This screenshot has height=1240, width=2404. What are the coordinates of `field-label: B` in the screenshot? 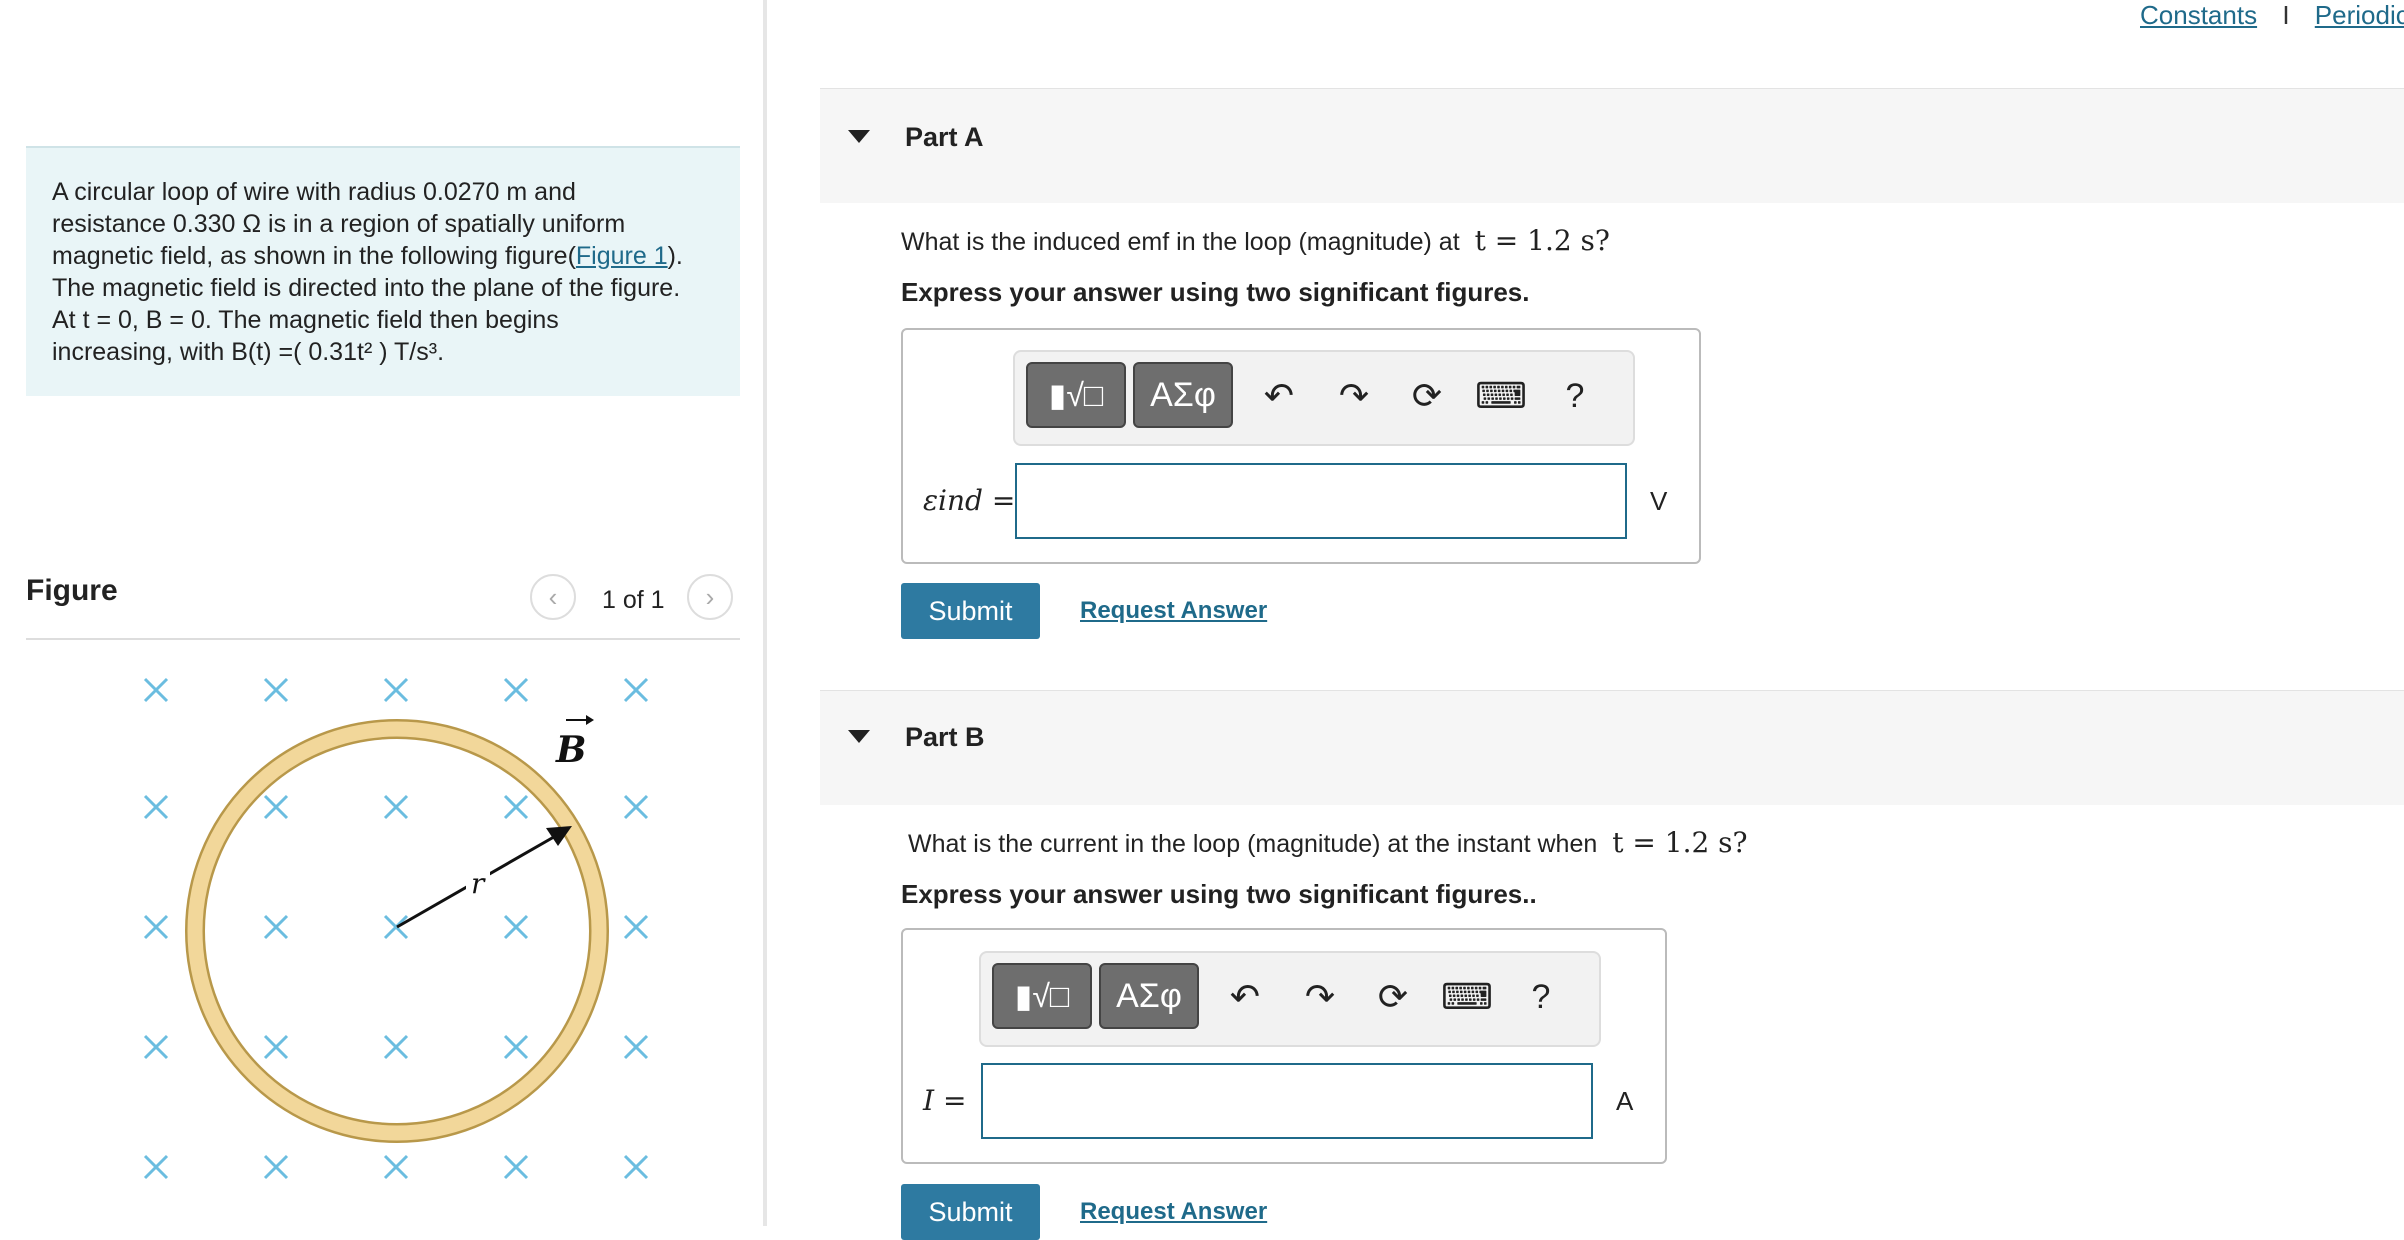 It's located at (570, 750).